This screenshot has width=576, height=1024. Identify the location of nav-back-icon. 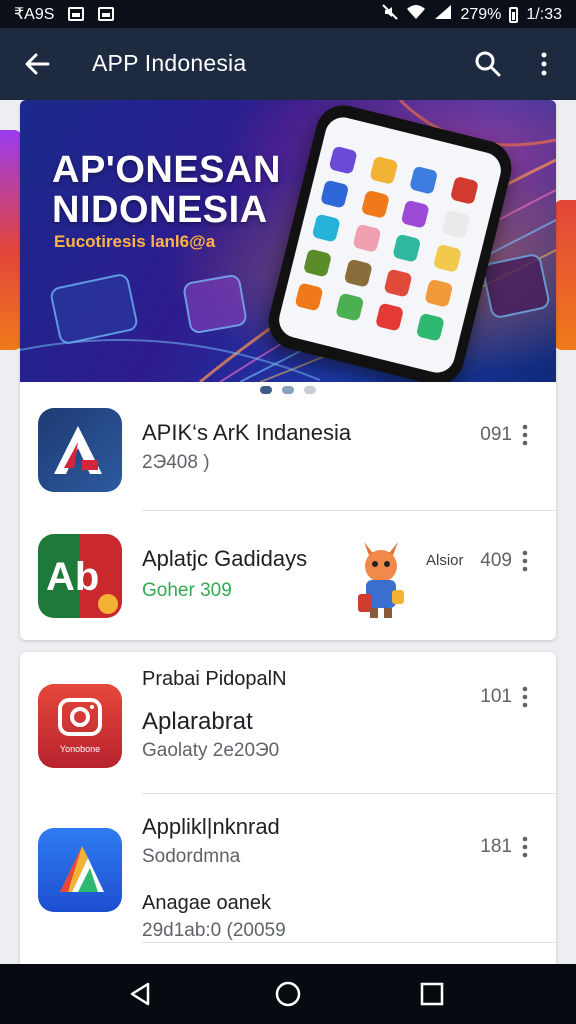
(140, 994).